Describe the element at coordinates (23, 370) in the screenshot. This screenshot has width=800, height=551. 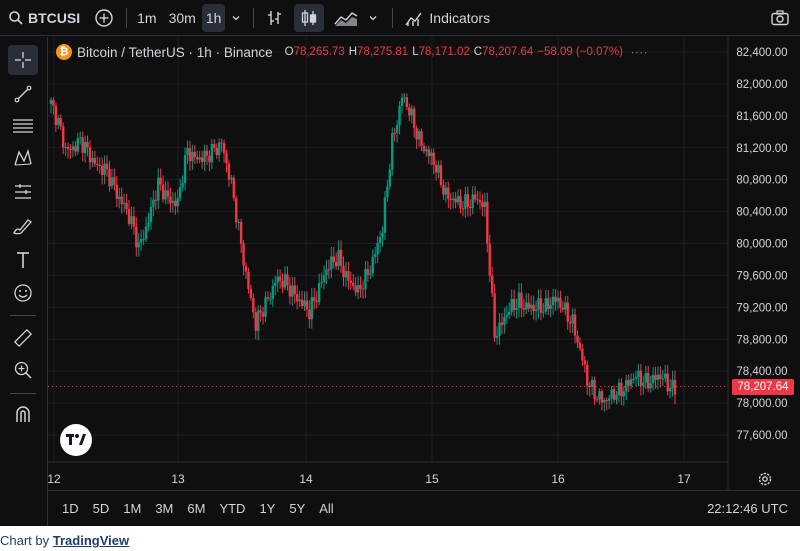
I see `zoom-tool` at that location.